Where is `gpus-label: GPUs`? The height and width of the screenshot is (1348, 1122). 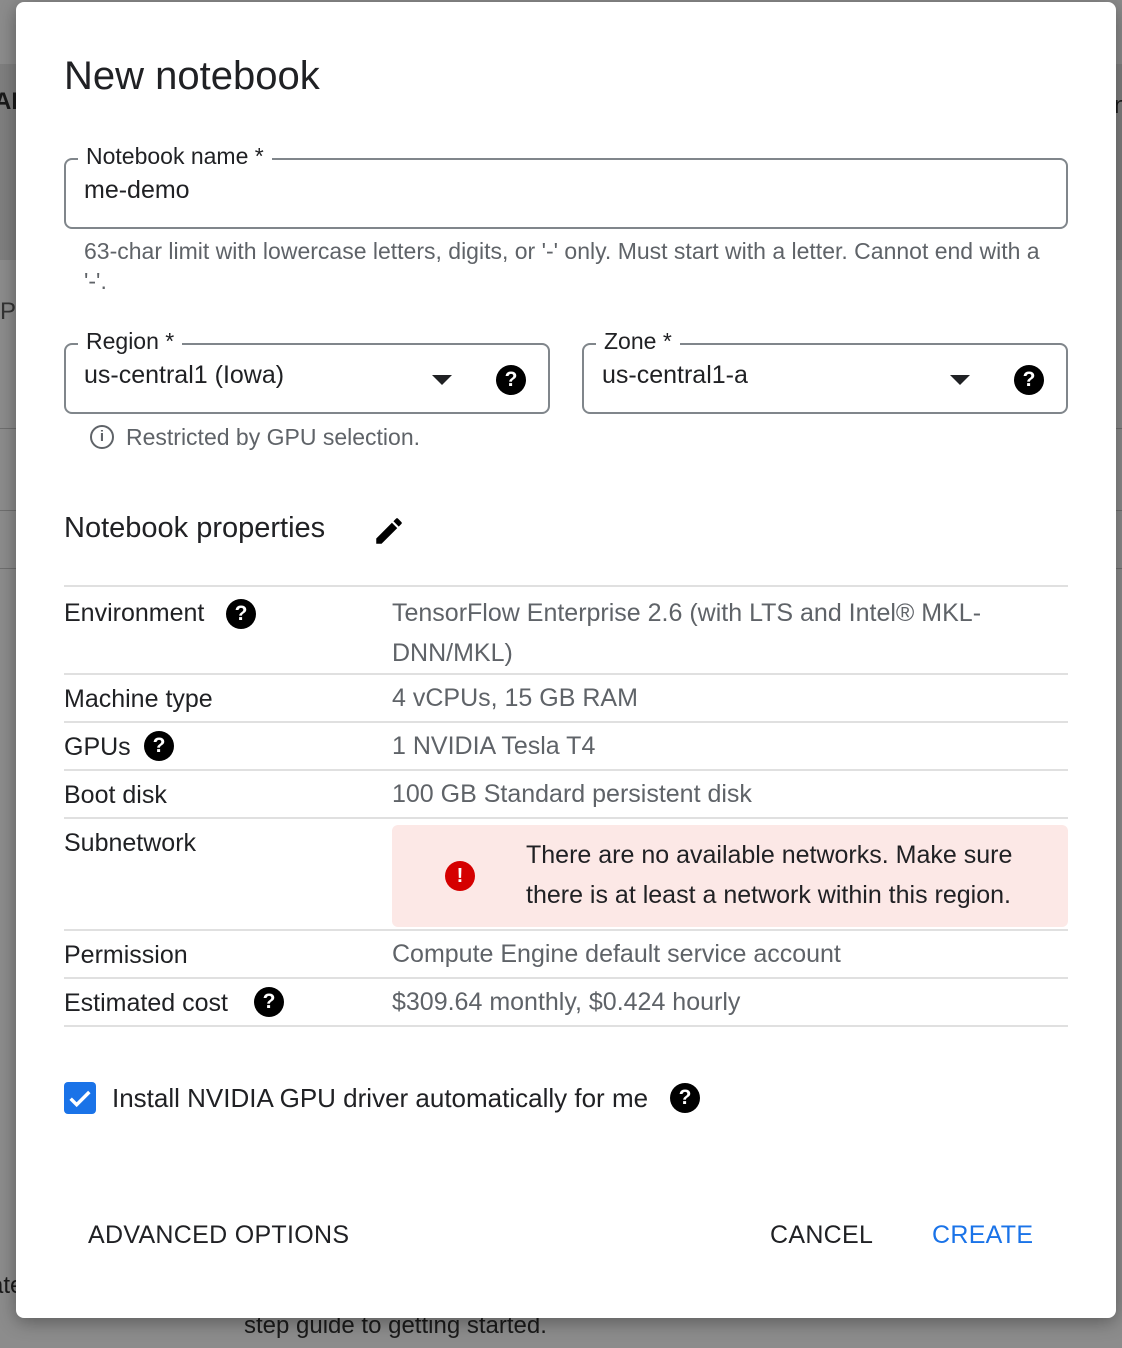 gpus-label: GPUs is located at coordinates (97, 747).